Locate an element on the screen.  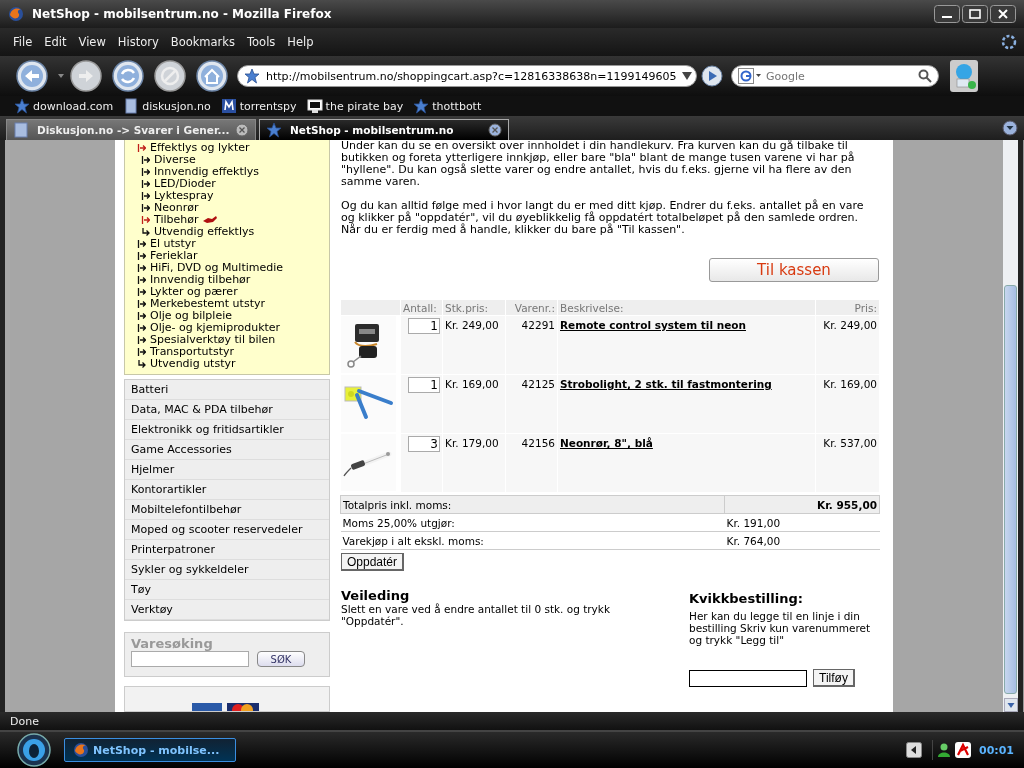
total-value: Kr. 191,00 is located at coordinates (802, 522).